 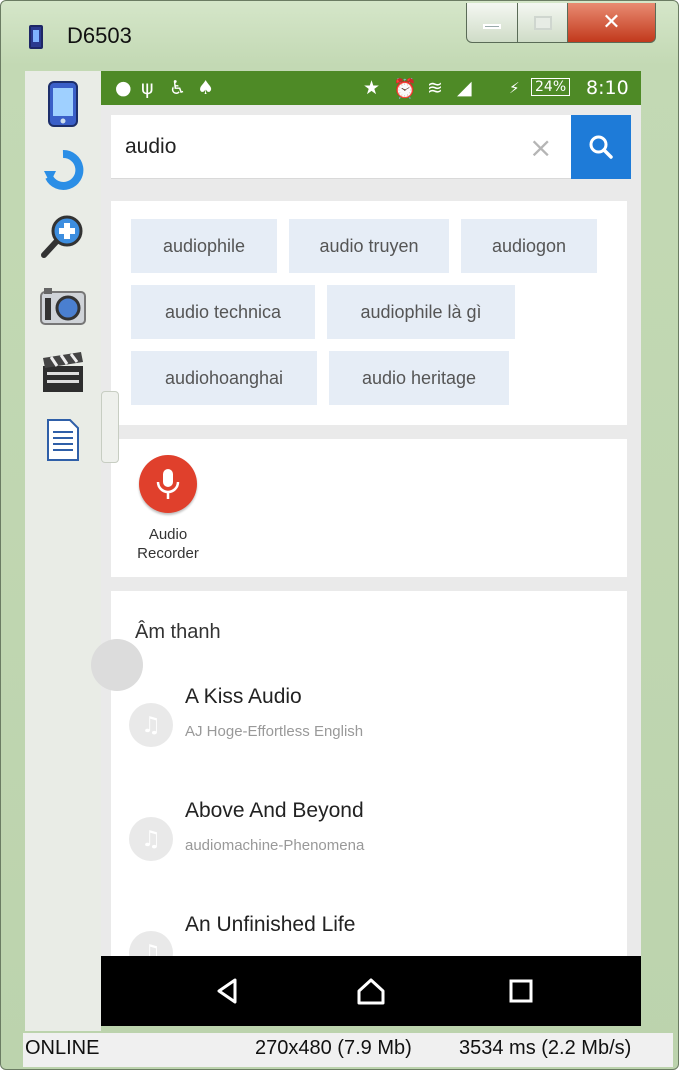 I want to click on usb-icon: ψ, so click(x=147, y=88).